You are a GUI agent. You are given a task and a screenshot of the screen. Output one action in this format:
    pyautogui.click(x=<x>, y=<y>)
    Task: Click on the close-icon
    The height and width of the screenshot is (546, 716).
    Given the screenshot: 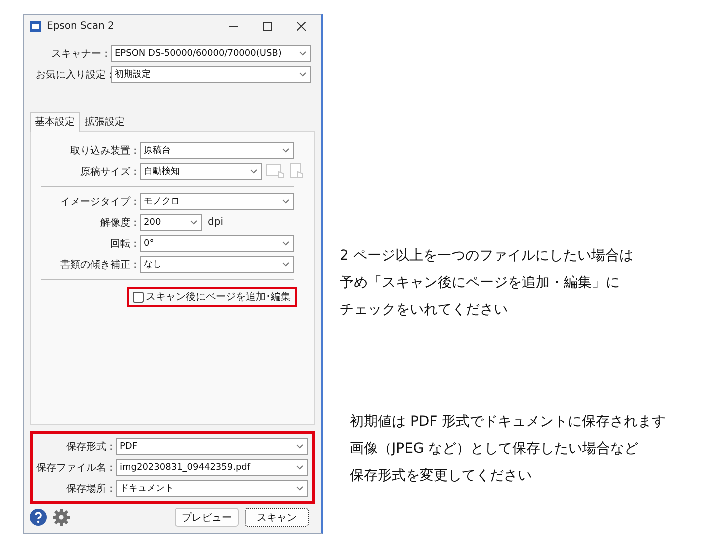 What is the action you would take?
    pyautogui.click(x=301, y=26)
    